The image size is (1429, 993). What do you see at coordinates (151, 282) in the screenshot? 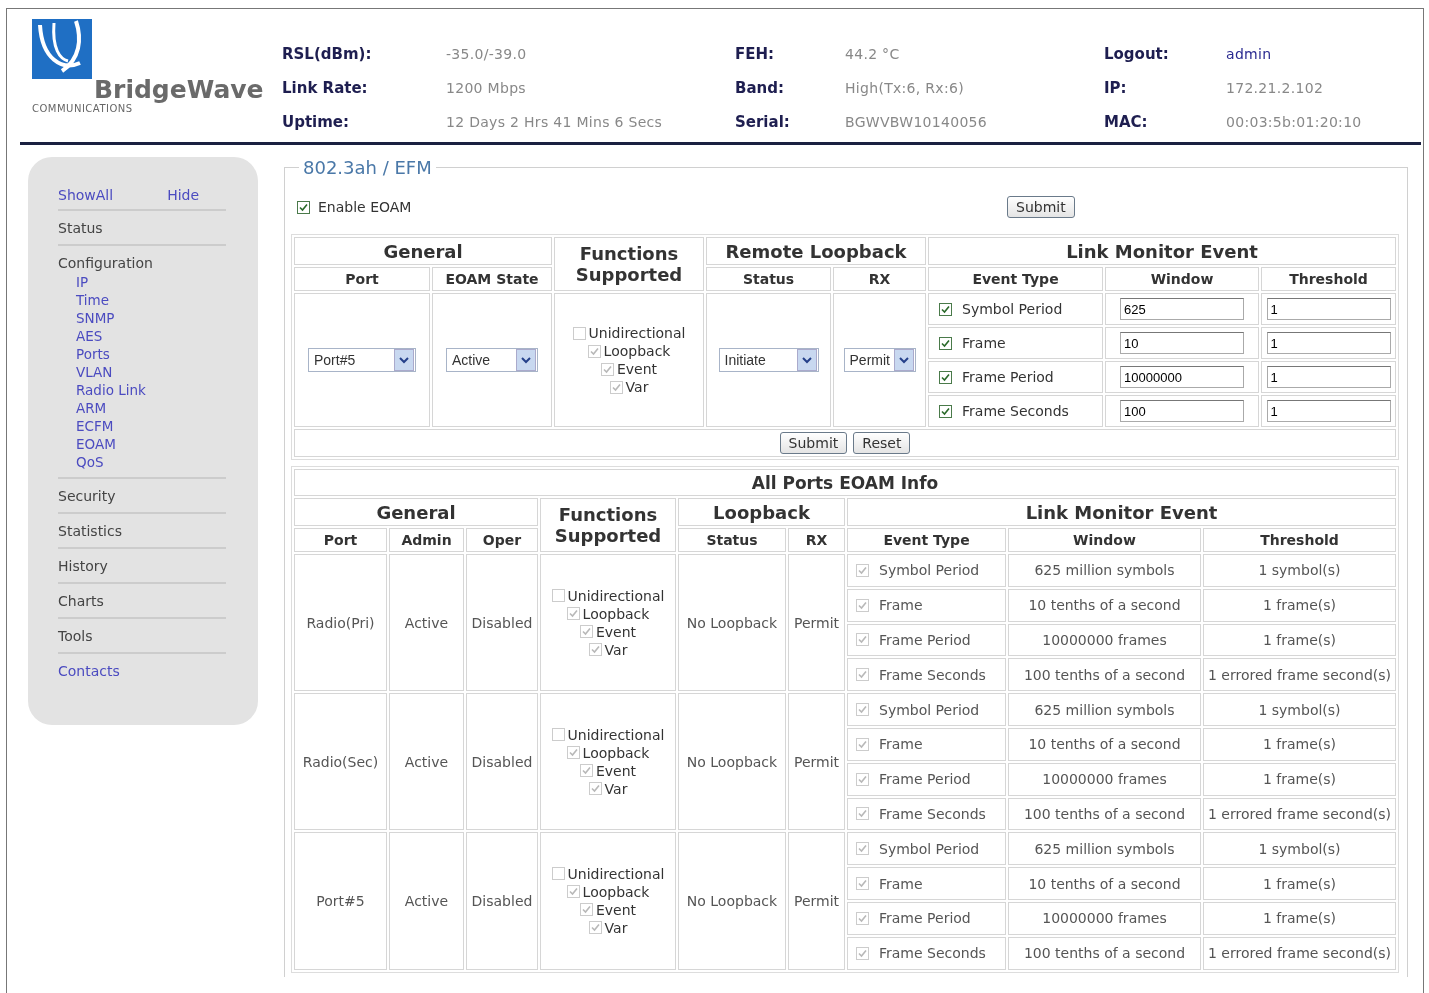
I see `menu-link: IP` at bounding box center [151, 282].